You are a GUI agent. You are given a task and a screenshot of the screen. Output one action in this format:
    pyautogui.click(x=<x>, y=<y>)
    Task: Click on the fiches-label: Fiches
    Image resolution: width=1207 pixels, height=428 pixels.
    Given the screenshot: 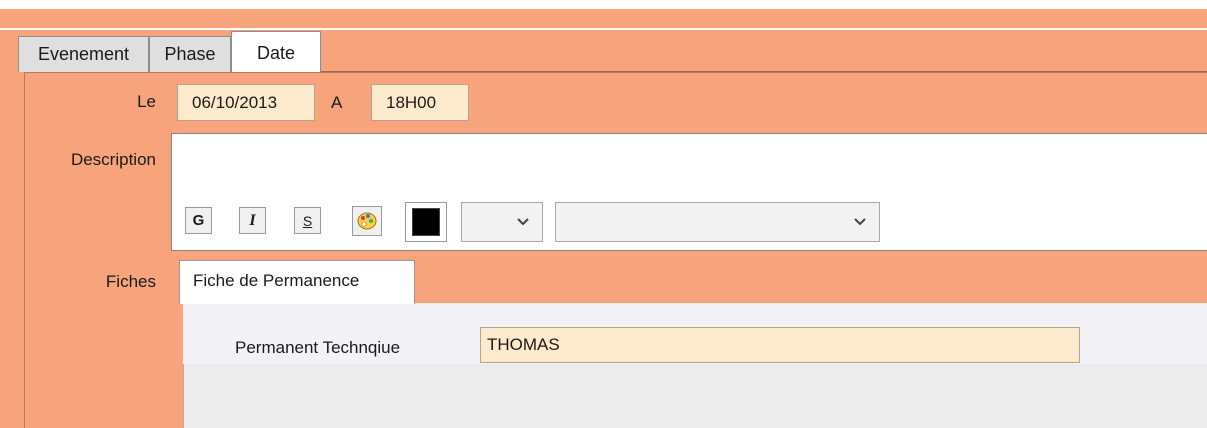 What is the action you would take?
    pyautogui.click(x=130, y=281)
    